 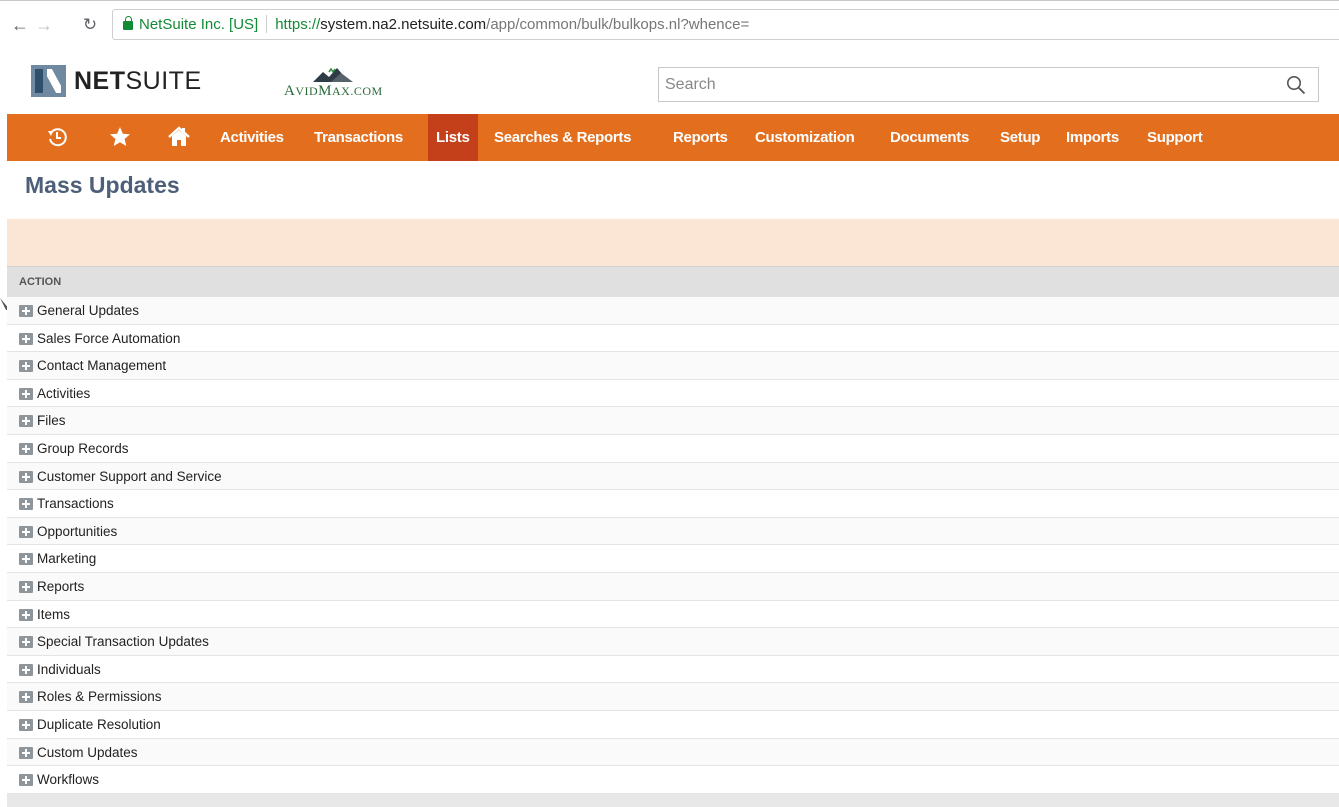 I want to click on nav-transactions: Transactions, so click(x=358, y=137).